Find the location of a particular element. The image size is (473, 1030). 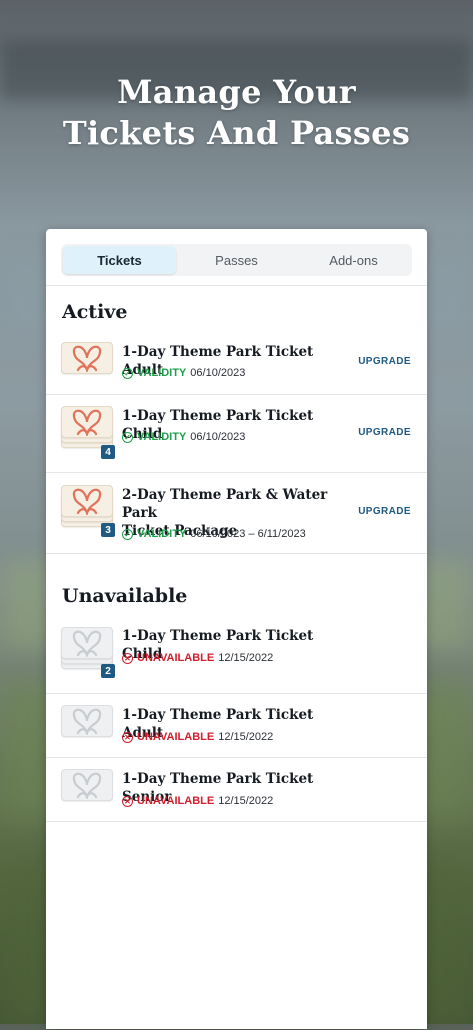

segmented-tabs: Tickets Passes Add-ons is located at coordinates (236, 260).